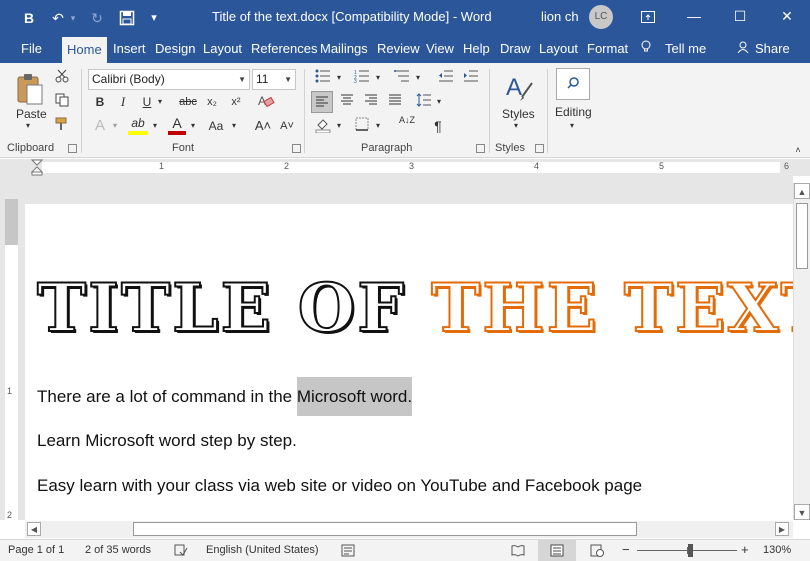  I want to click on zoom-out-button: −, so click(626, 549).